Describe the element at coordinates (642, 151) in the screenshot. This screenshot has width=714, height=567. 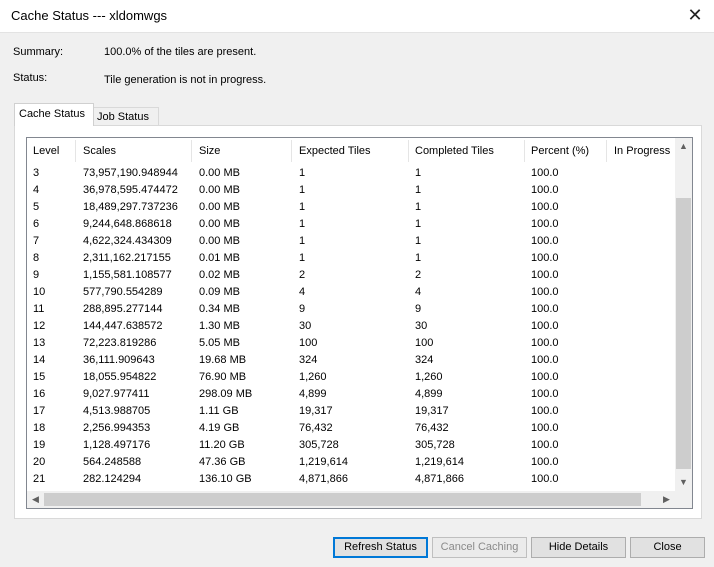
I see `col-in-progress: In Progress` at that location.